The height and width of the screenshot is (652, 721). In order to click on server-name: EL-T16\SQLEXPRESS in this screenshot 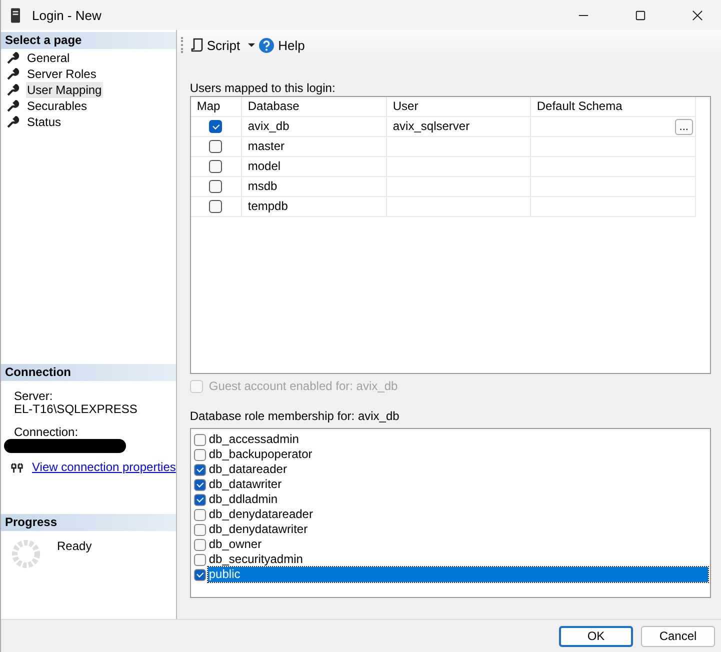, I will do `click(76, 409)`.